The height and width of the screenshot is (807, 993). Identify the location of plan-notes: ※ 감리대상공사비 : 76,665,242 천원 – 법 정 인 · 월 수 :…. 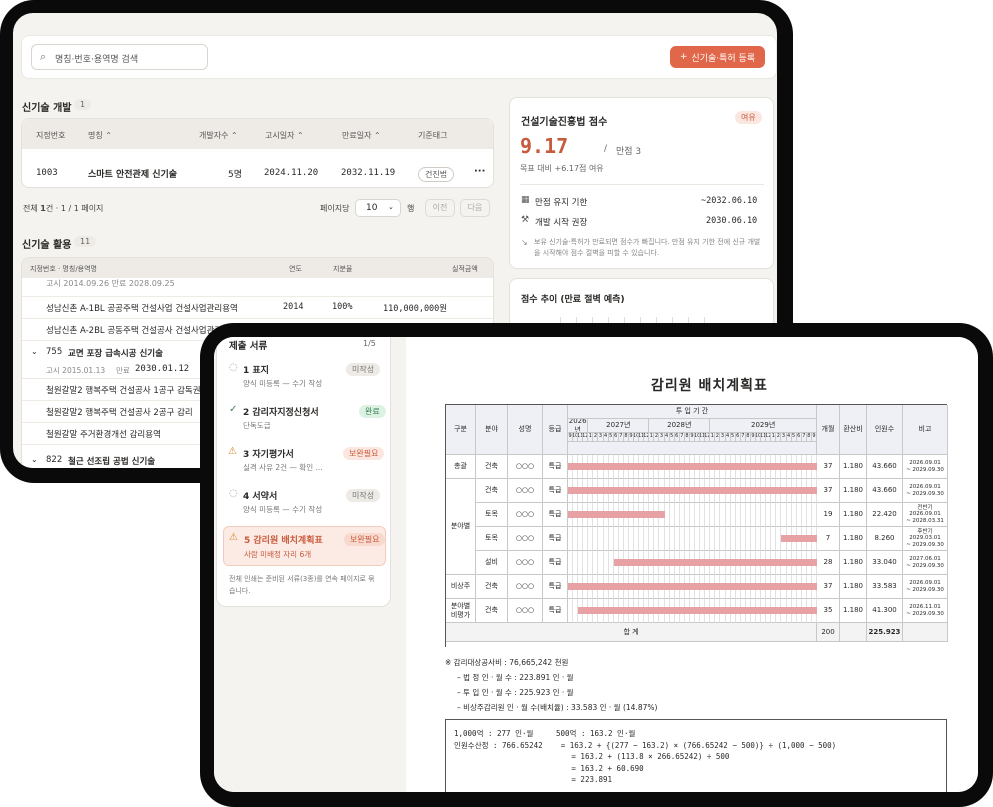
(696, 685).